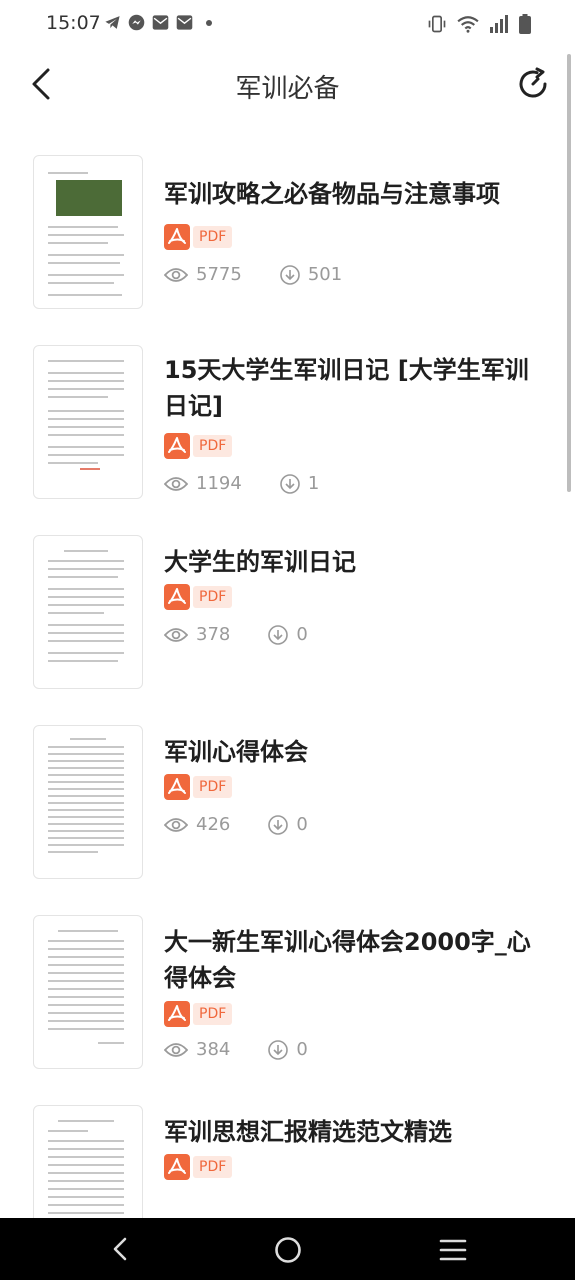 Image resolution: width=575 pixels, height=1280 pixels. I want to click on messenger-icon, so click(136, 22).